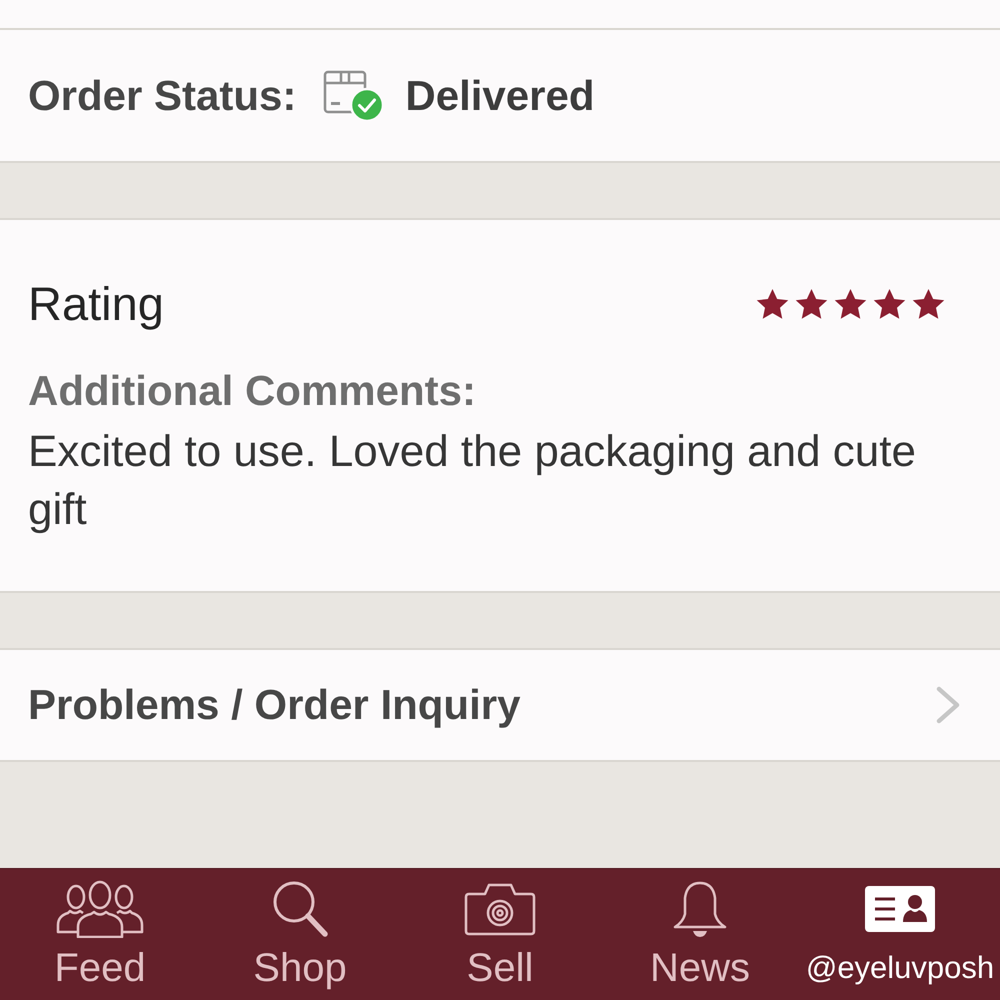 The image size is (1000, 1000). I want to click on comments-label: Additional Comments:, so click(252, 391).